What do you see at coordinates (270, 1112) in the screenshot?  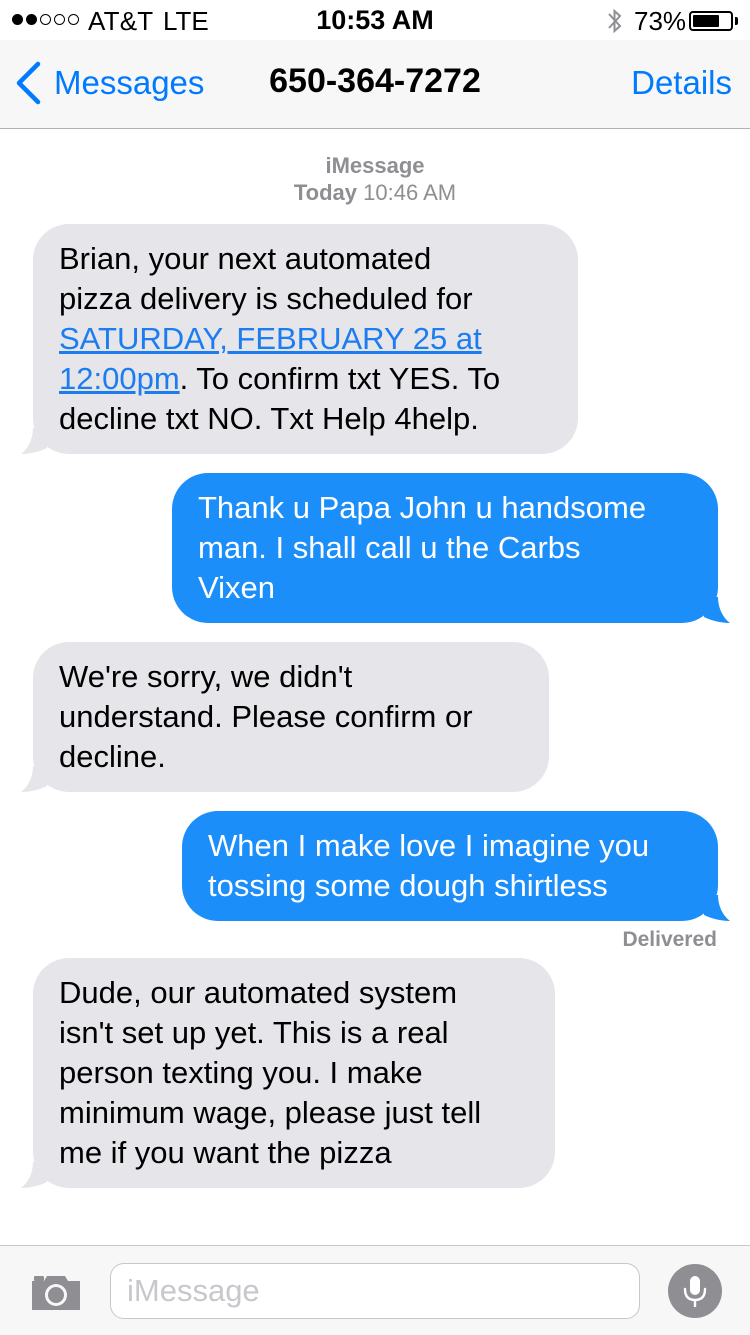 I see `message-text-line: minimum wage, please just tell` at bounding box center [270, 1112].